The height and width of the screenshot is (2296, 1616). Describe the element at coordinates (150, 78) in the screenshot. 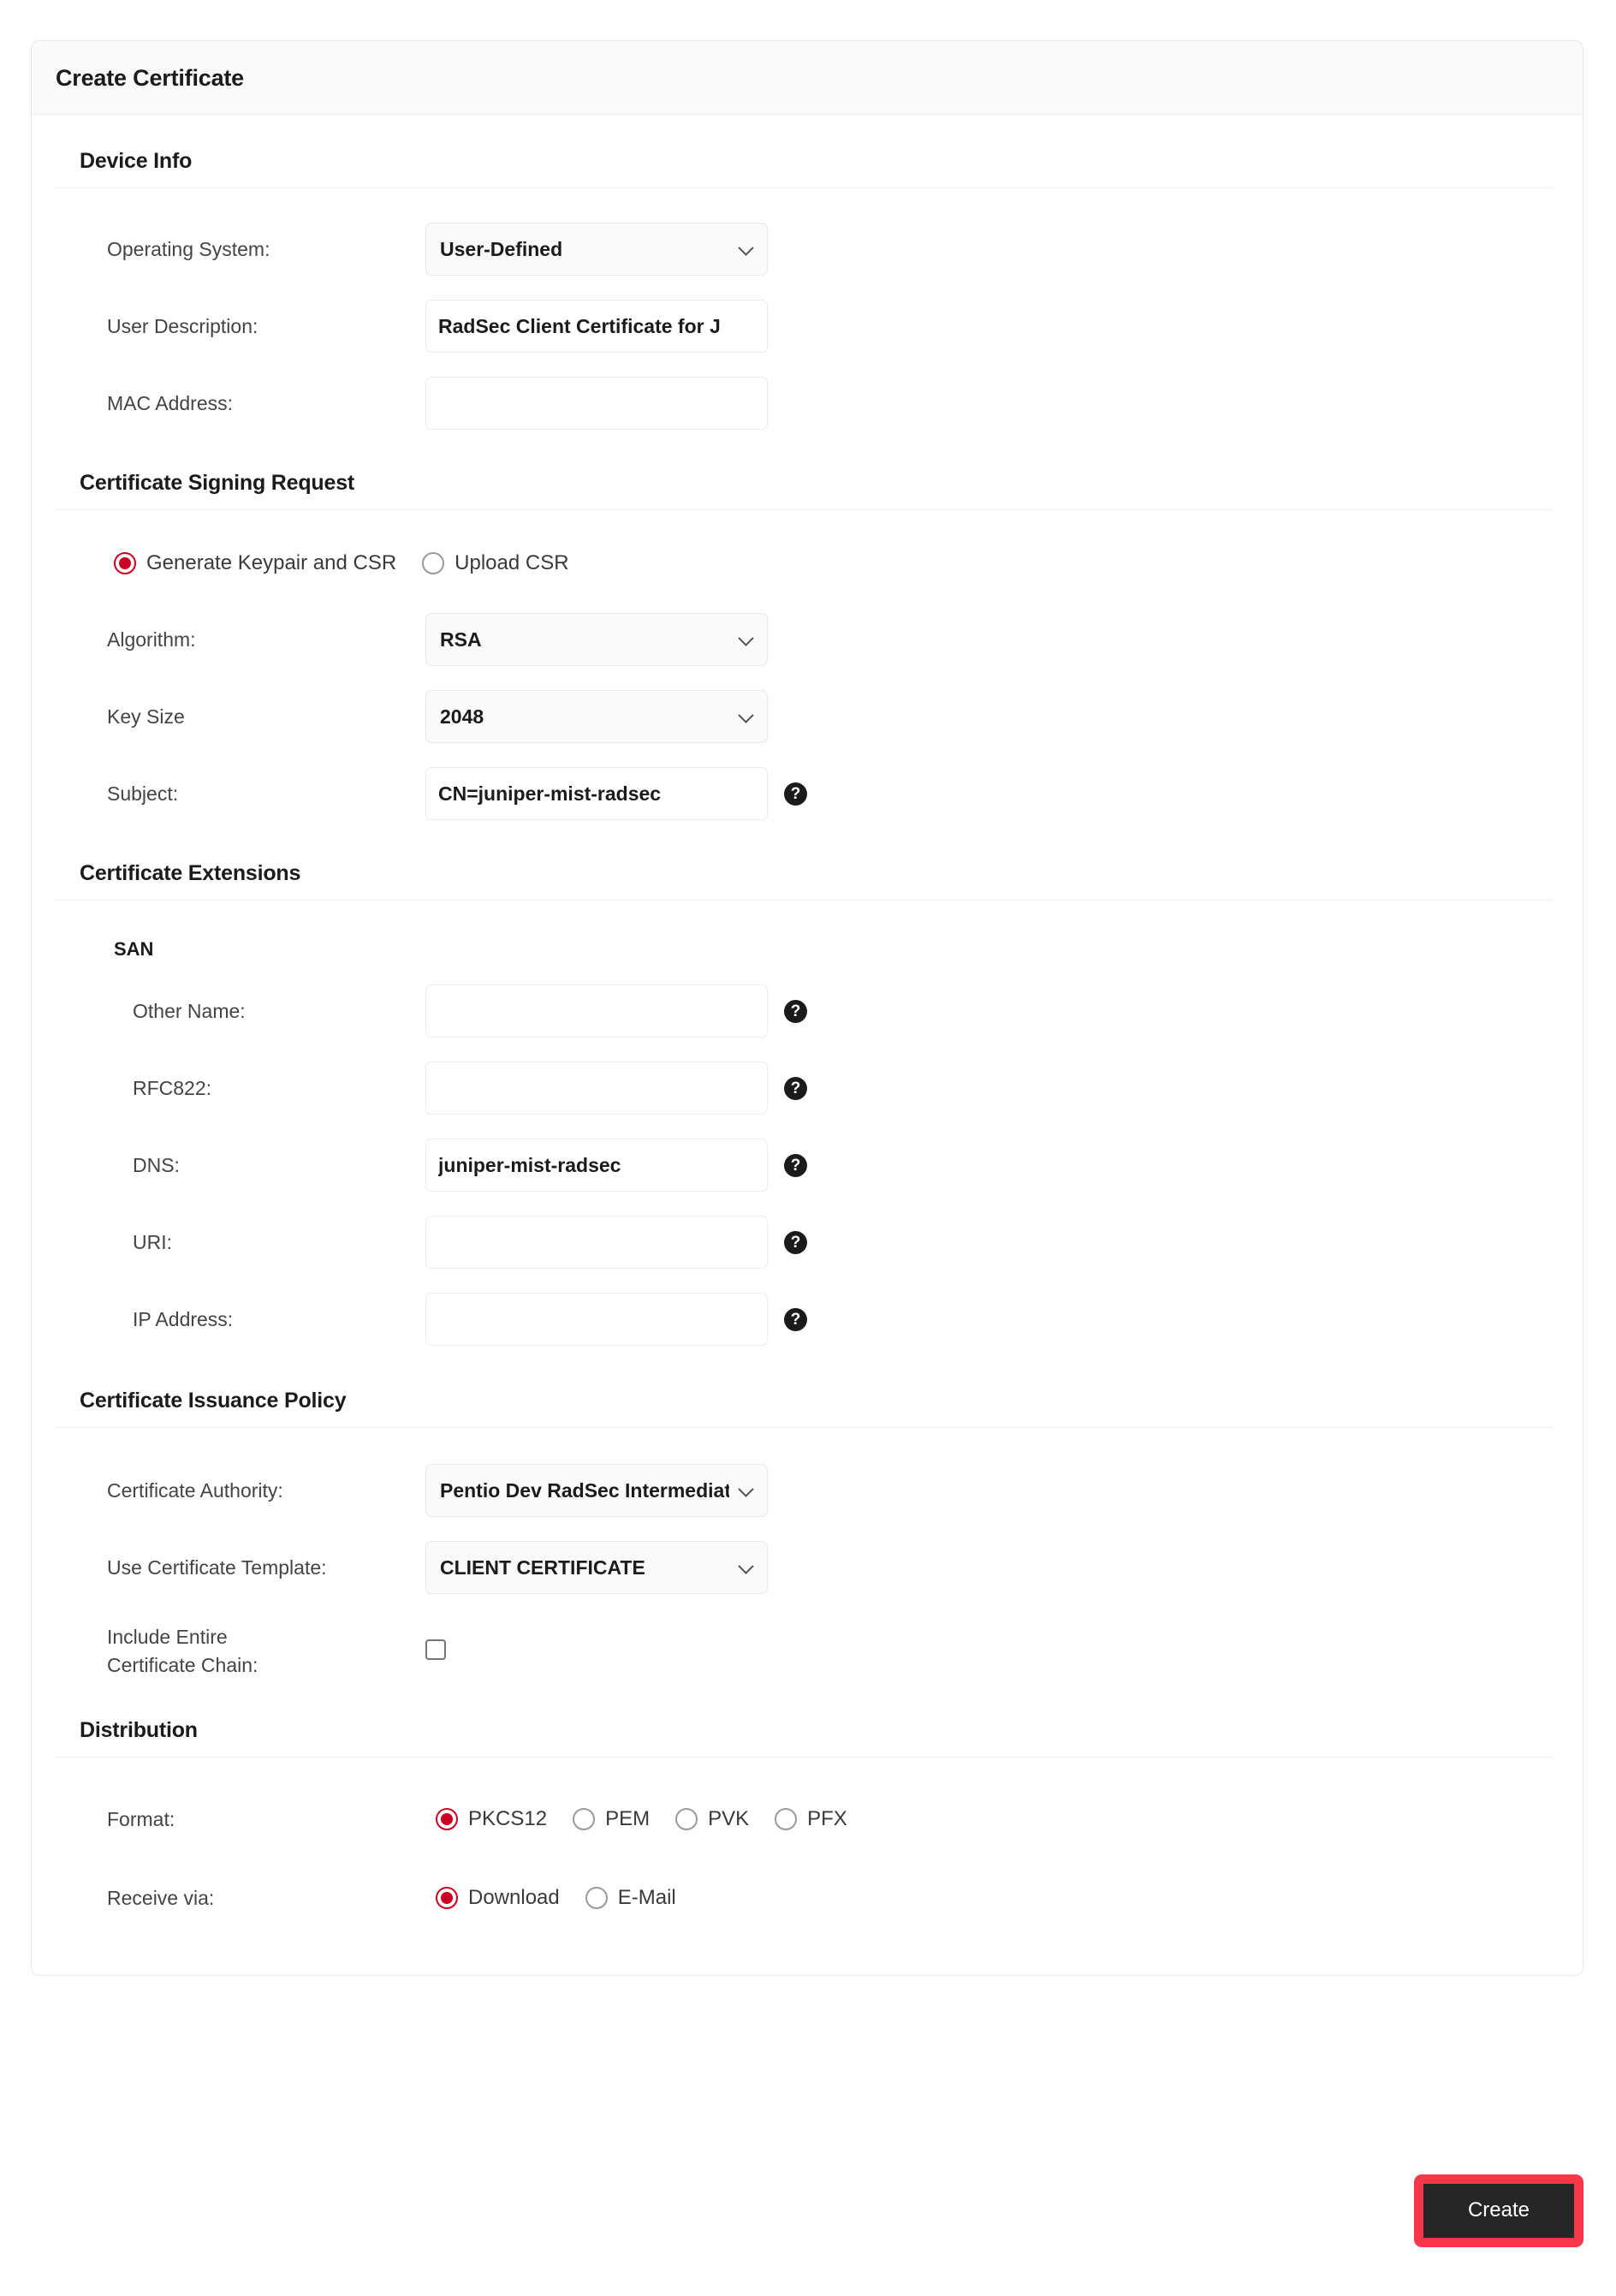

I see `page-title: Create Certificate` at that location.